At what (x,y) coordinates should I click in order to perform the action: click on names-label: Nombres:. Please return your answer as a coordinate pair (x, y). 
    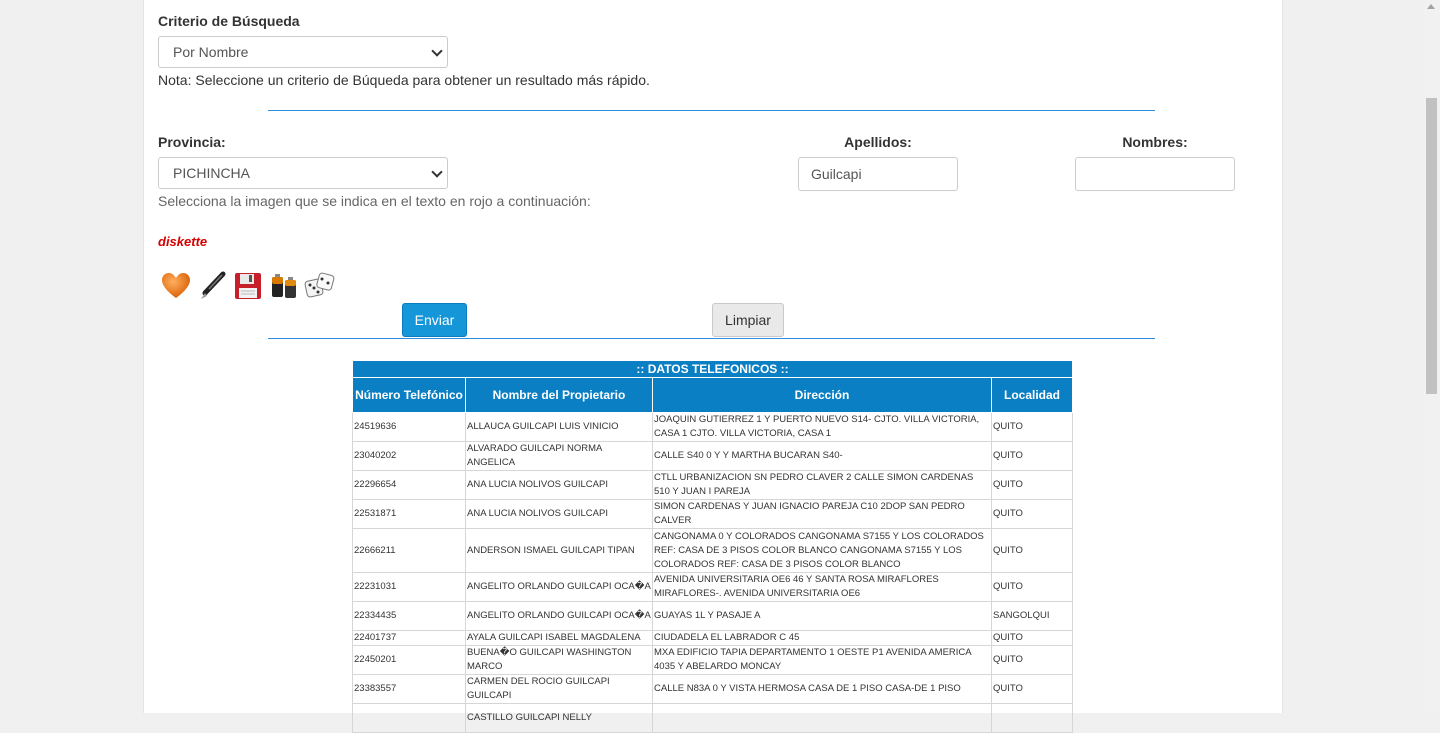
    Looking at the image, I should click on (1155, 142).